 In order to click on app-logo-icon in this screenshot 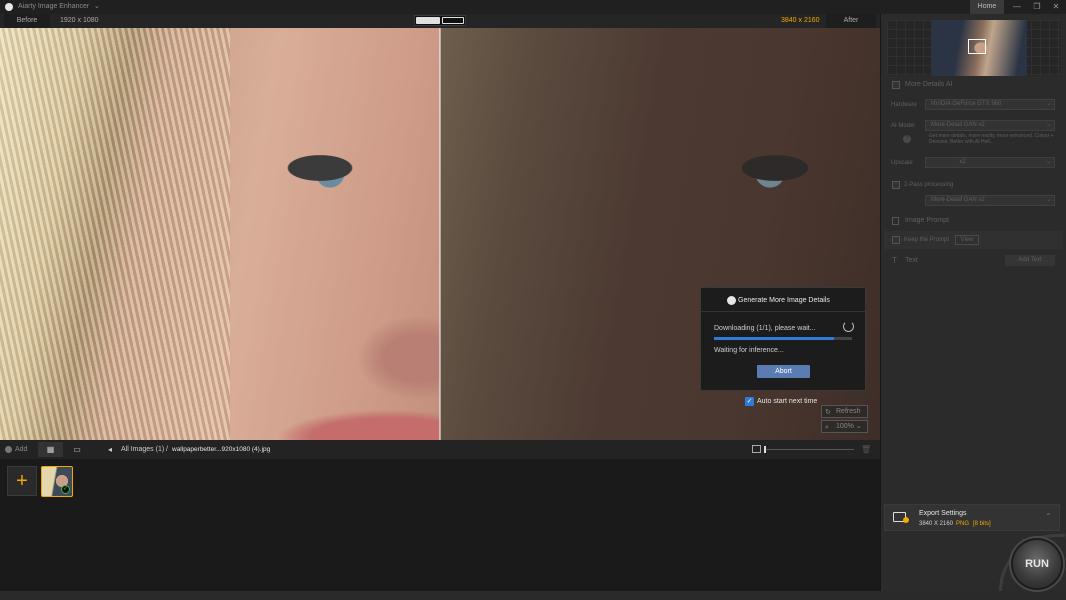, I will do `click(9, 7)`.